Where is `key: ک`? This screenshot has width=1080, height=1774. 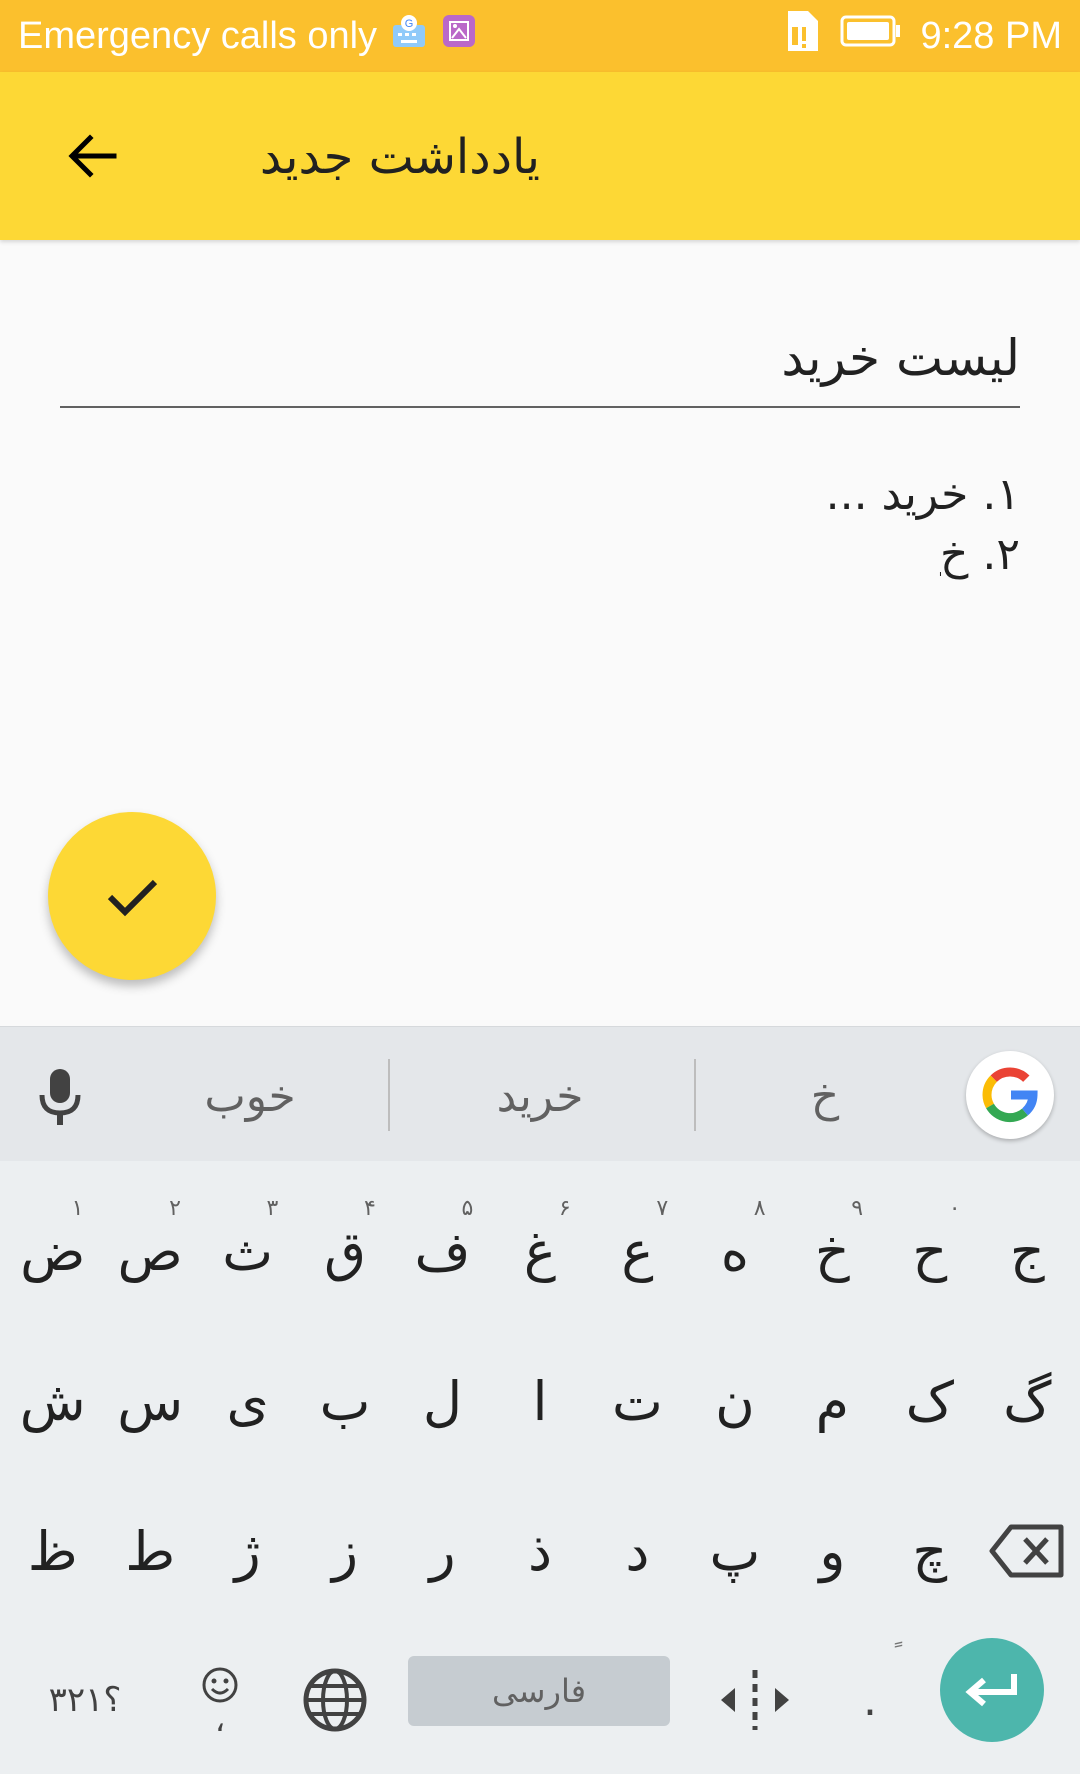 key: ک is located at coordinates (929, 1401).